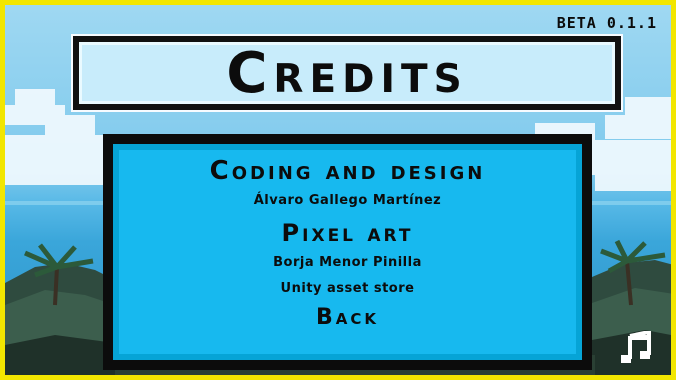 The height and width of the screenshot is (380, 676). I want to click on back-button: Back, so click(347, 318).